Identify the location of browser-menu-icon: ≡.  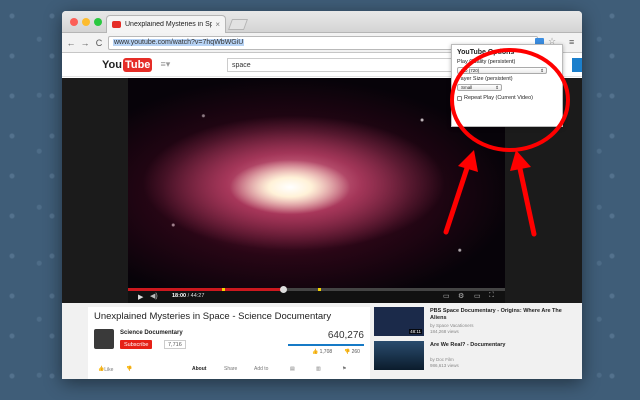
(571, 42).